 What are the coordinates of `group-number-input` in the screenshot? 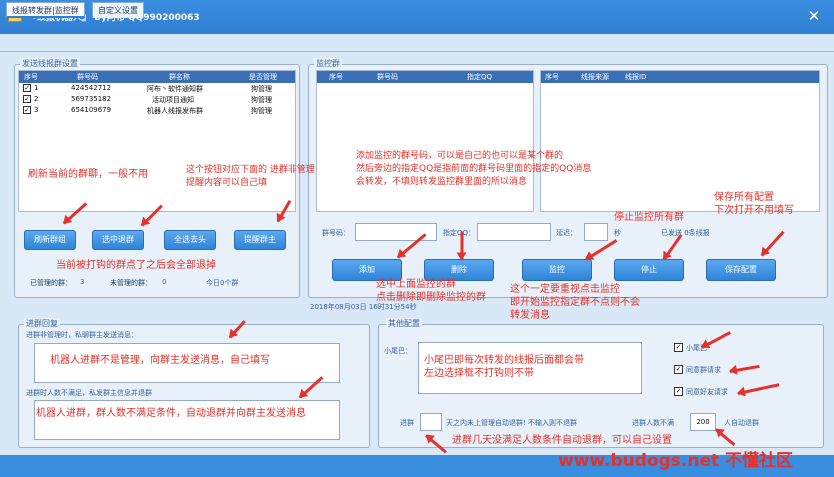 It's located at (396, 232).